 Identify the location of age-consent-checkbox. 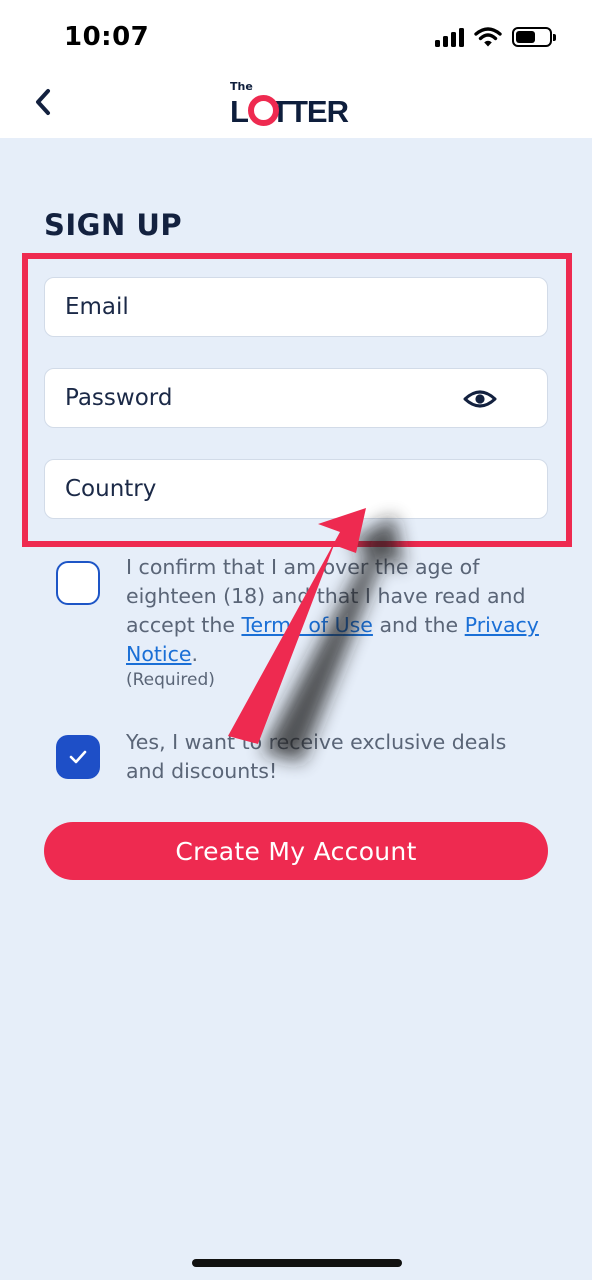
(78, 583).